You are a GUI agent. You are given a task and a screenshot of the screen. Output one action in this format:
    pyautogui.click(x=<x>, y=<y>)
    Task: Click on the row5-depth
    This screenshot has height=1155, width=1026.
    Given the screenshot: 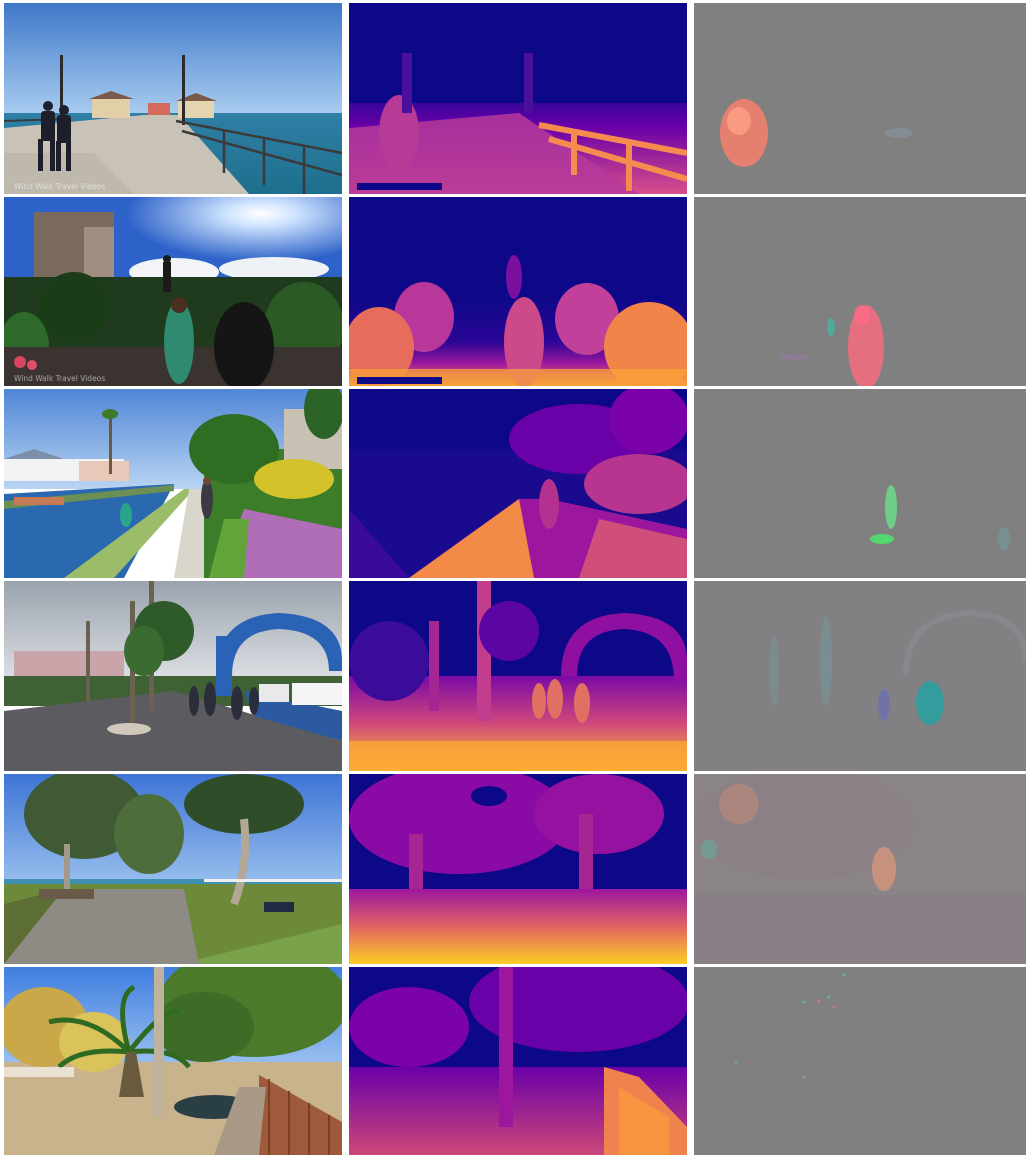 What is the action you would take?
    pyautogui.click(x=518, y=869)
    